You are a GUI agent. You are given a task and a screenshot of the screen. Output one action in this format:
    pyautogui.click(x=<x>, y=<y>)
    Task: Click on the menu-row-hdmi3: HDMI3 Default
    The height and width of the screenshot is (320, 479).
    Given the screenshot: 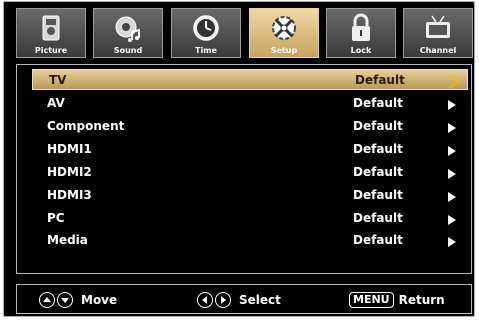 What is the action you would take?
    pyautogui.click(x=250, y=195)
    